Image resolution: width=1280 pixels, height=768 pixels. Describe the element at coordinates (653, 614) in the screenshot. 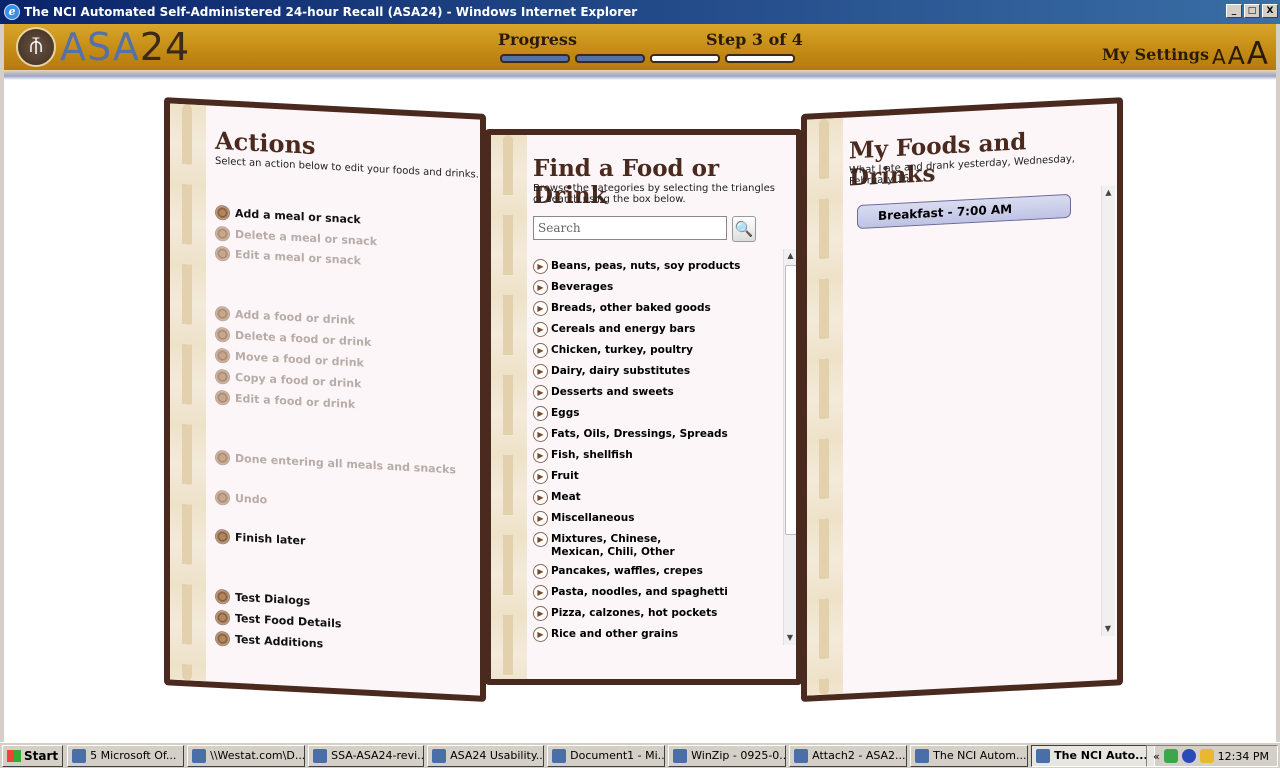

I see `food-category-item: ▶ Pizza, calzones, hot pockets` at that location.